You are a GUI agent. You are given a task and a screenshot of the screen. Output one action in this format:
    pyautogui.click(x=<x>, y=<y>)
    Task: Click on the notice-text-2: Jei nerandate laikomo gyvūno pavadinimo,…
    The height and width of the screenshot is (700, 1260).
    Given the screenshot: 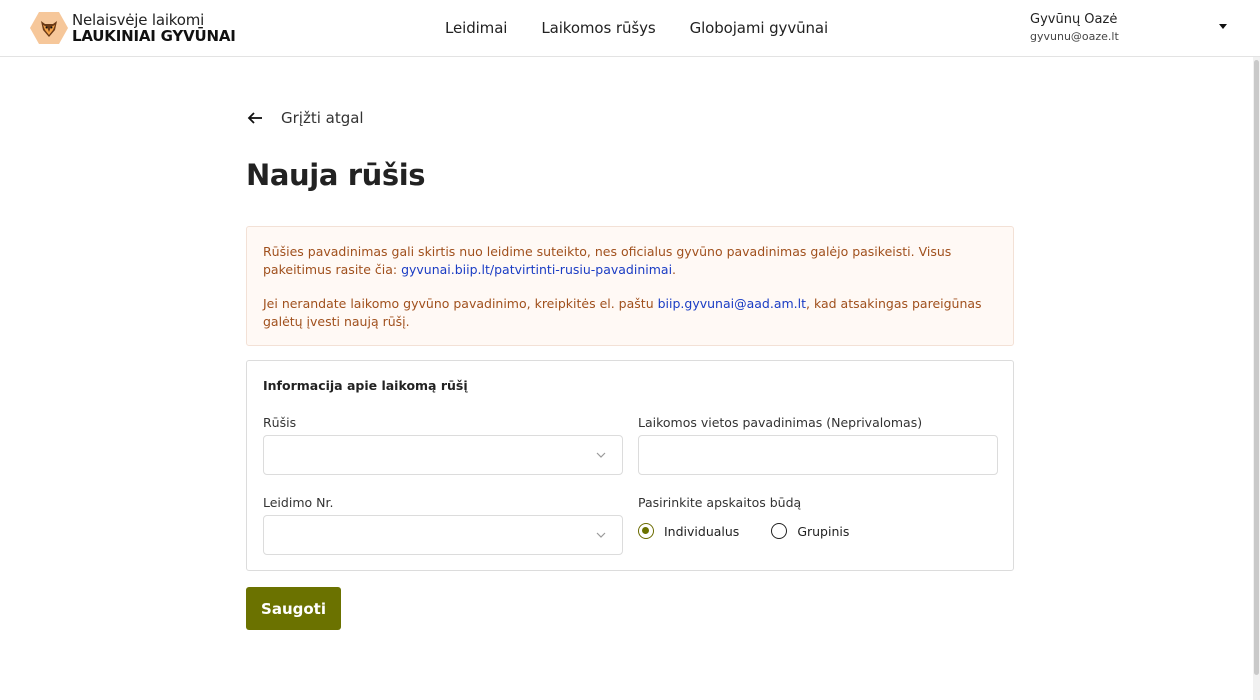 What is the action you would take?
    pyautogui.click(x=460, y=303)
    